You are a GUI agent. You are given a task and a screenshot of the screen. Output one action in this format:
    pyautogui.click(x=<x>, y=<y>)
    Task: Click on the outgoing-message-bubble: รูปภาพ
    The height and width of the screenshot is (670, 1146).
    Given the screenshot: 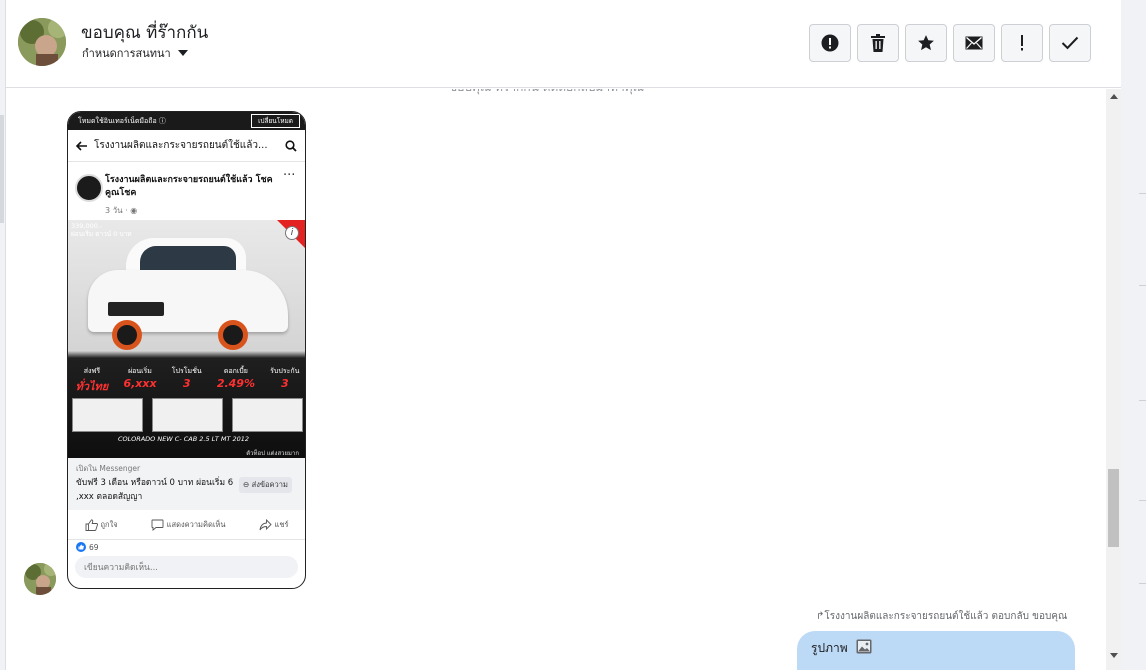 What is the action you would take?
    pyautogui.click(x=936, y=650)
    